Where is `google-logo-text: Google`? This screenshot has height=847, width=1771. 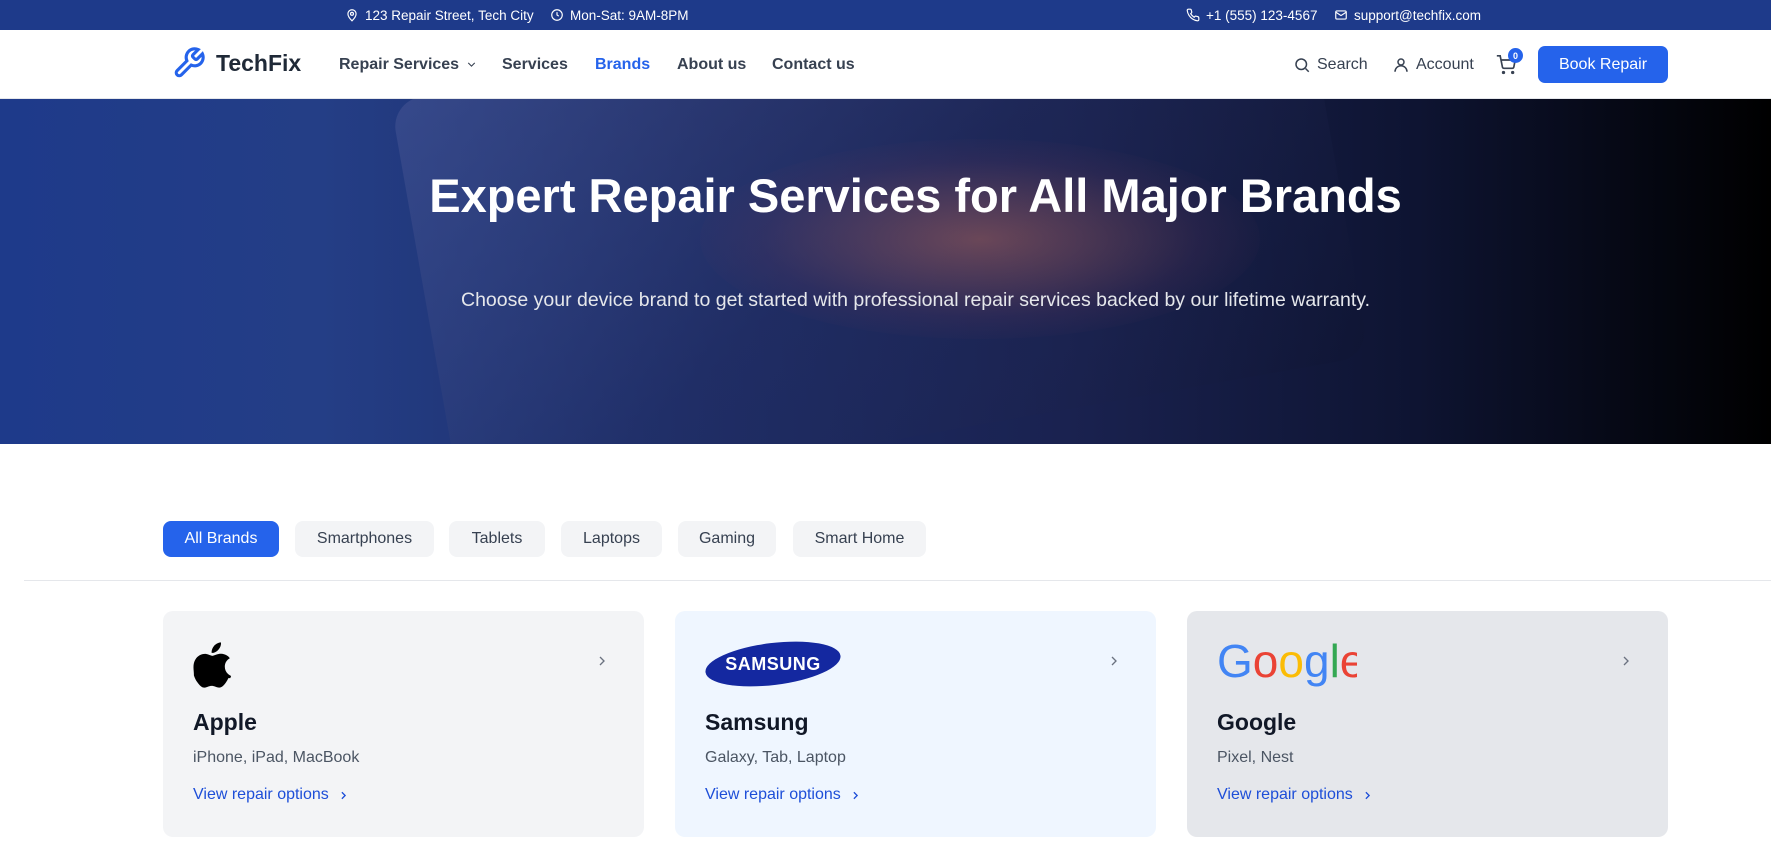 google-logo-text: Google is located at coordinates (1287, 661).